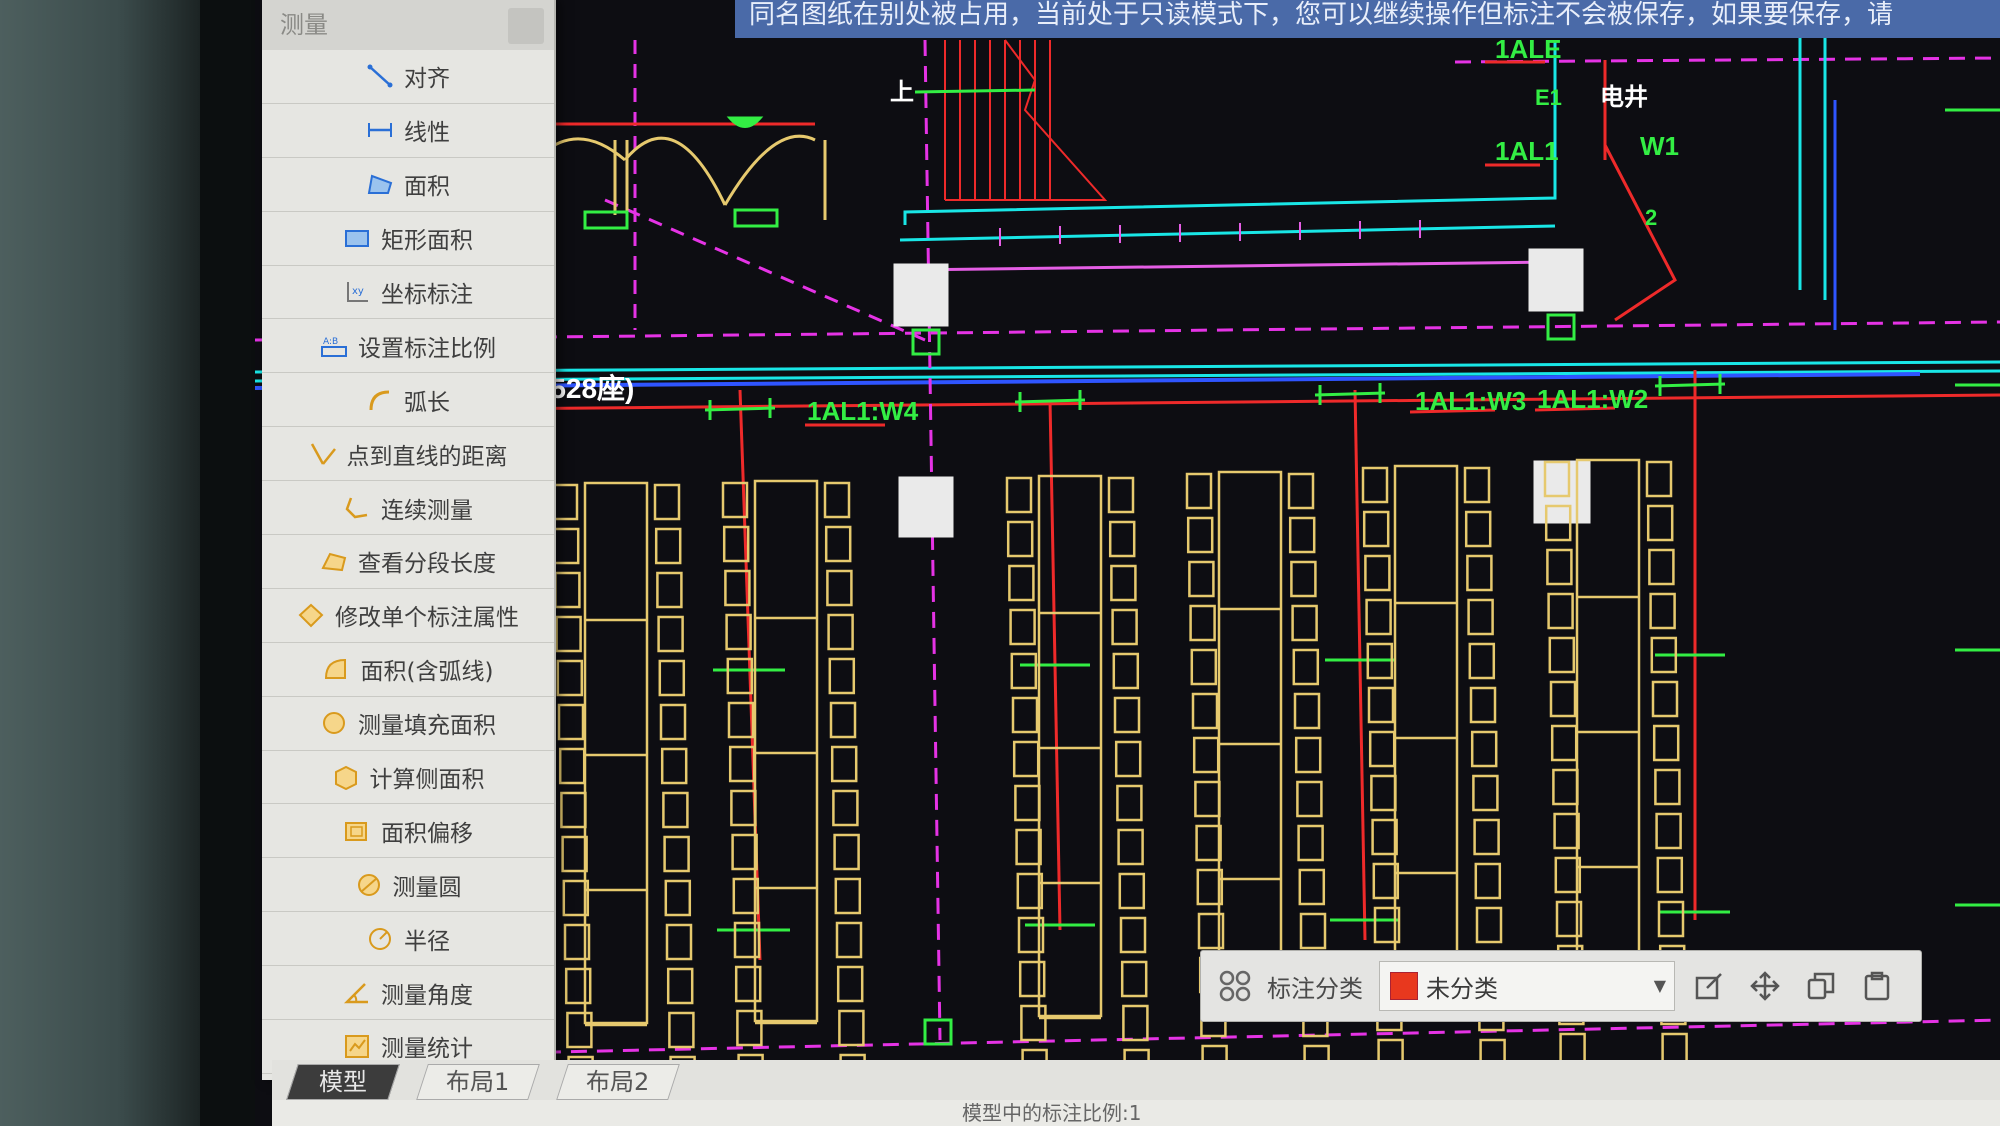 The height and width of the screenshot is (1126, 2000). Describe the element at coordinates (427, 887) in the screenshot. I see `measure-item-label: 测量圆` at that location.